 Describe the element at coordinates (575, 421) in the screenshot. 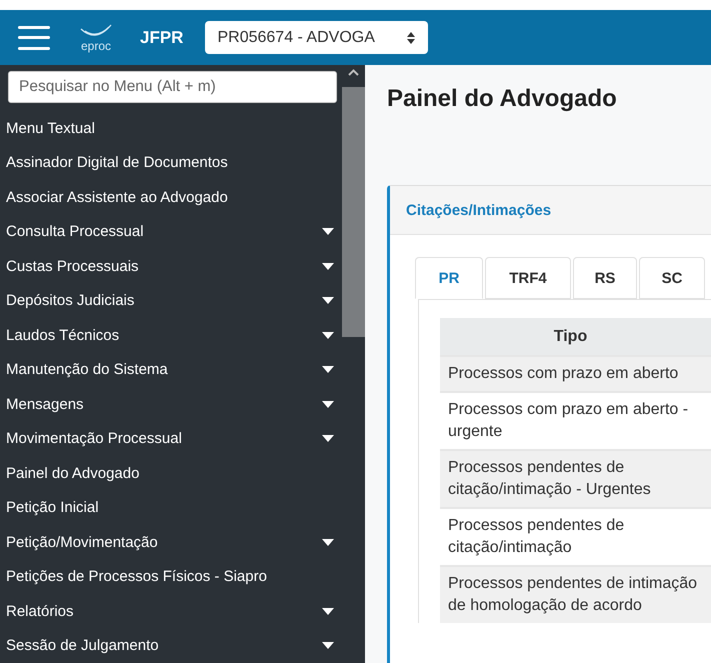

I see `table-cell: Processos com prazo em aberto - urgente` at that location.